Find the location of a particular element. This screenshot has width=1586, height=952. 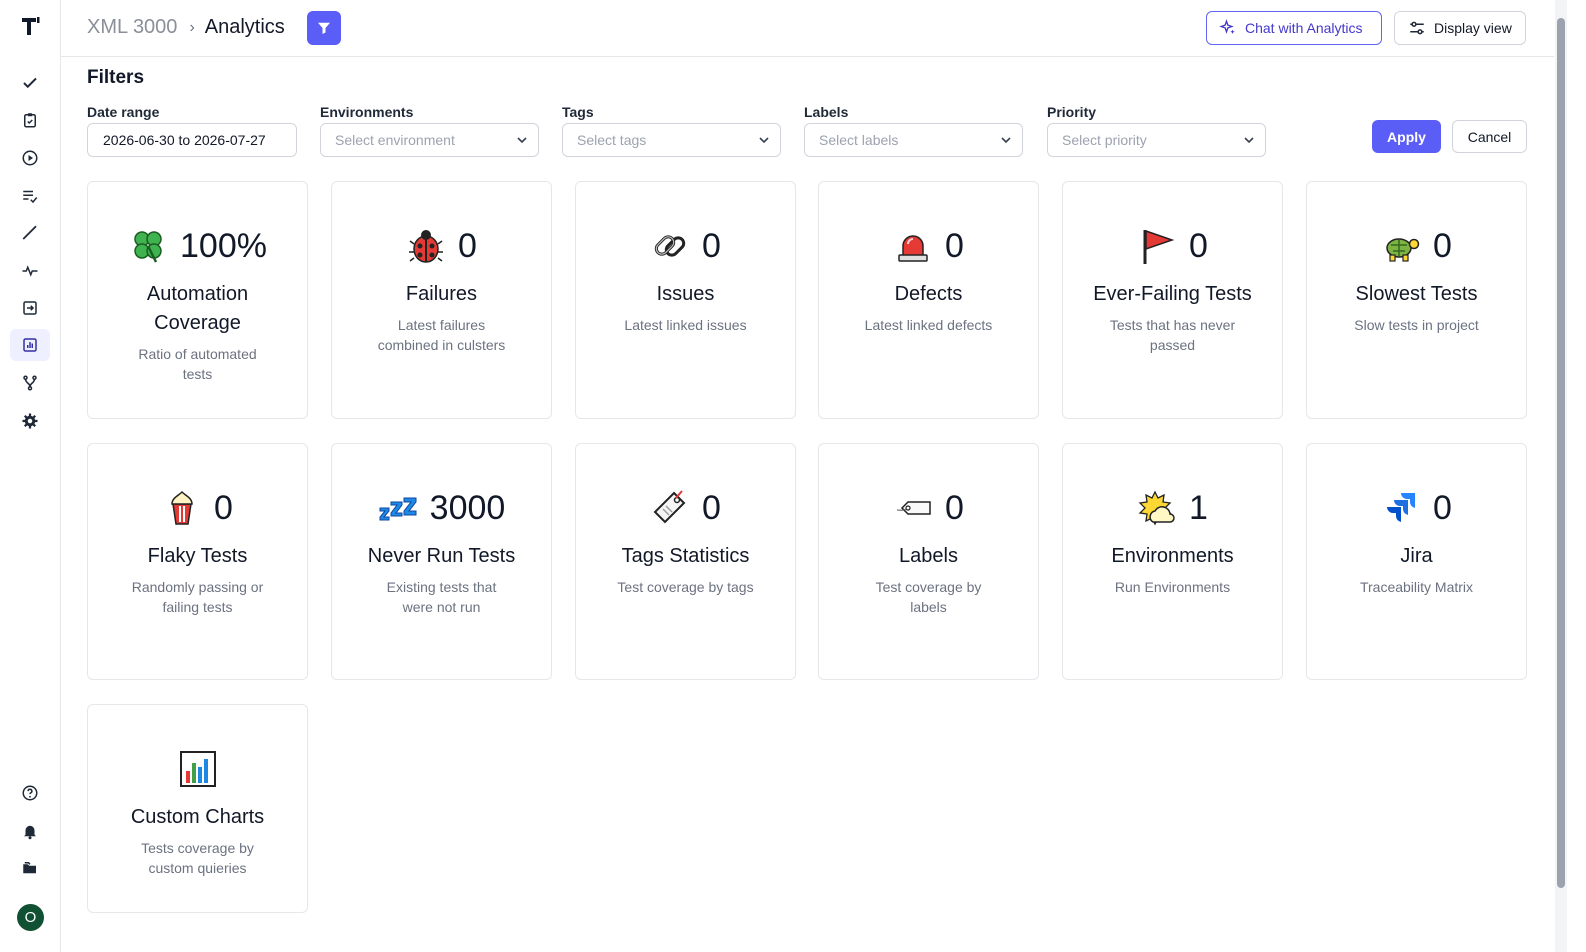

priority-label: Priority is located at coordinates (1072, 112).